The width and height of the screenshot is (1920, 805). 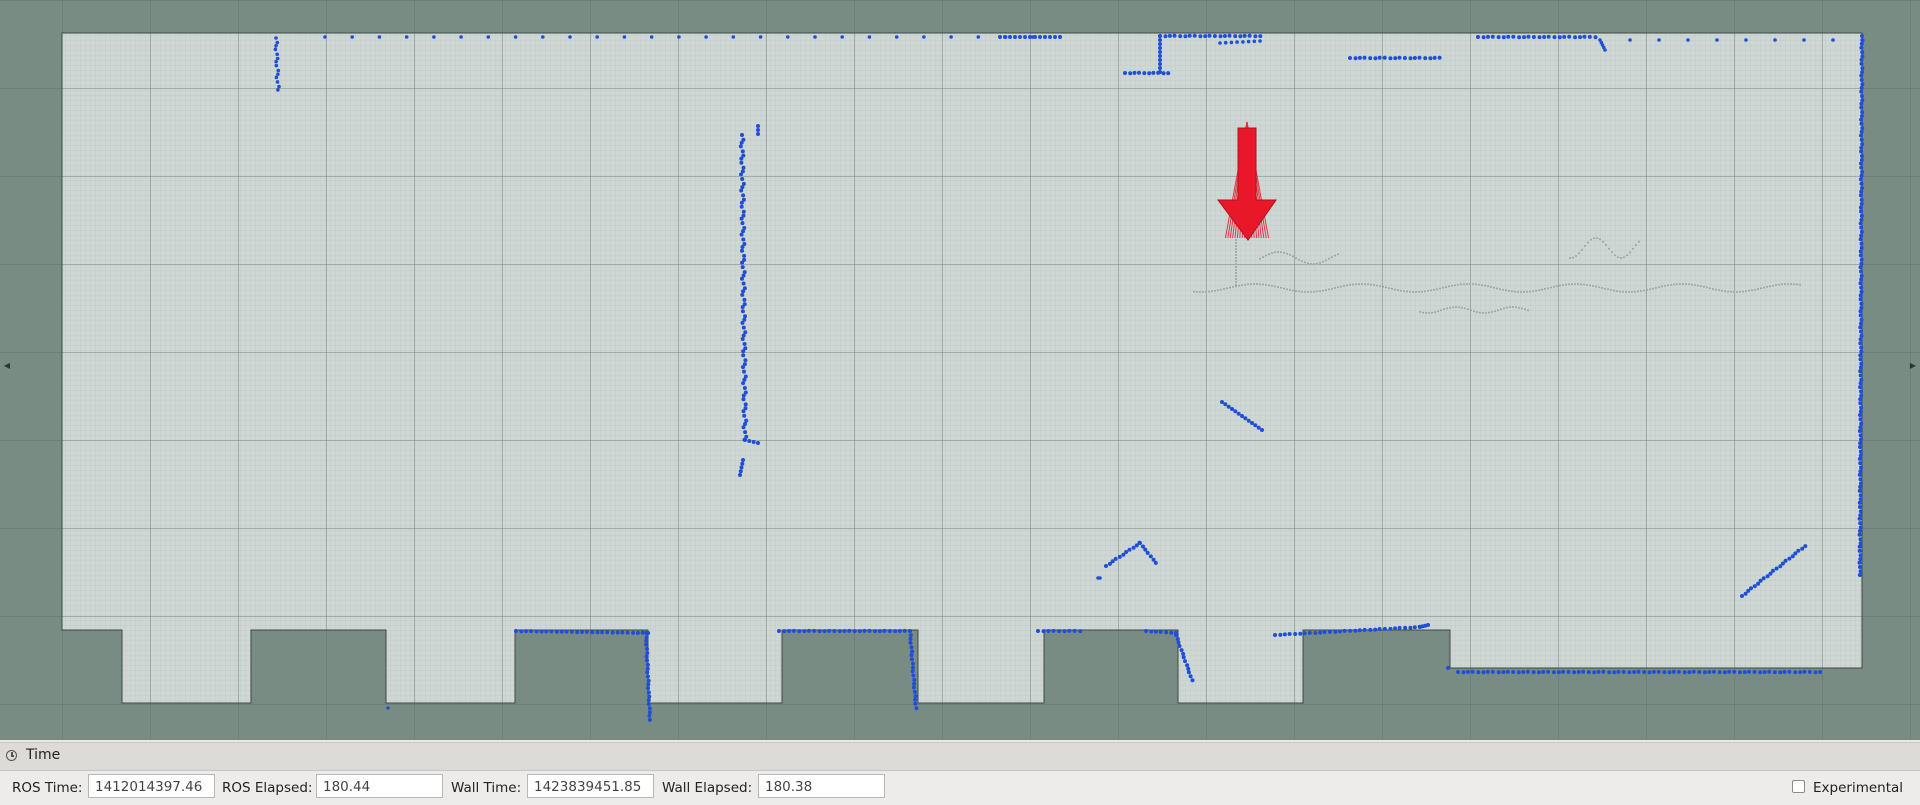 What do you see at coordinates (590, 786) in the screenshot?
I see `wall-time-field: 1423839451.85` at bounding box center [590, 786].